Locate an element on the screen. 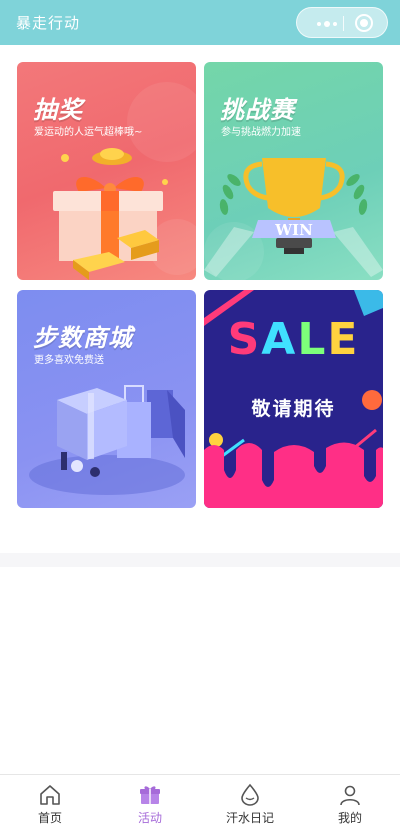  card-title: 抽奖 is located at coordinates (58, 110).